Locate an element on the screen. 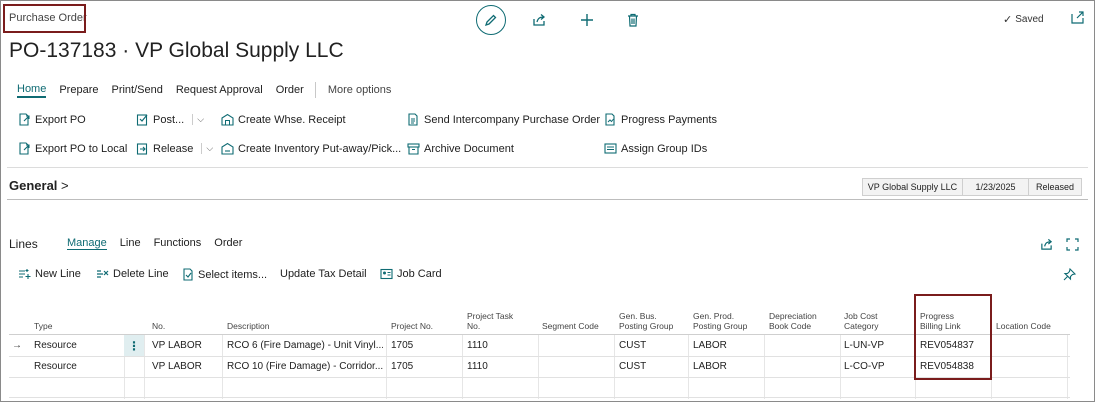 This screenshot has height=402, width=1095. tab-print-send: Print/Send is located at coordinates (136, 90).